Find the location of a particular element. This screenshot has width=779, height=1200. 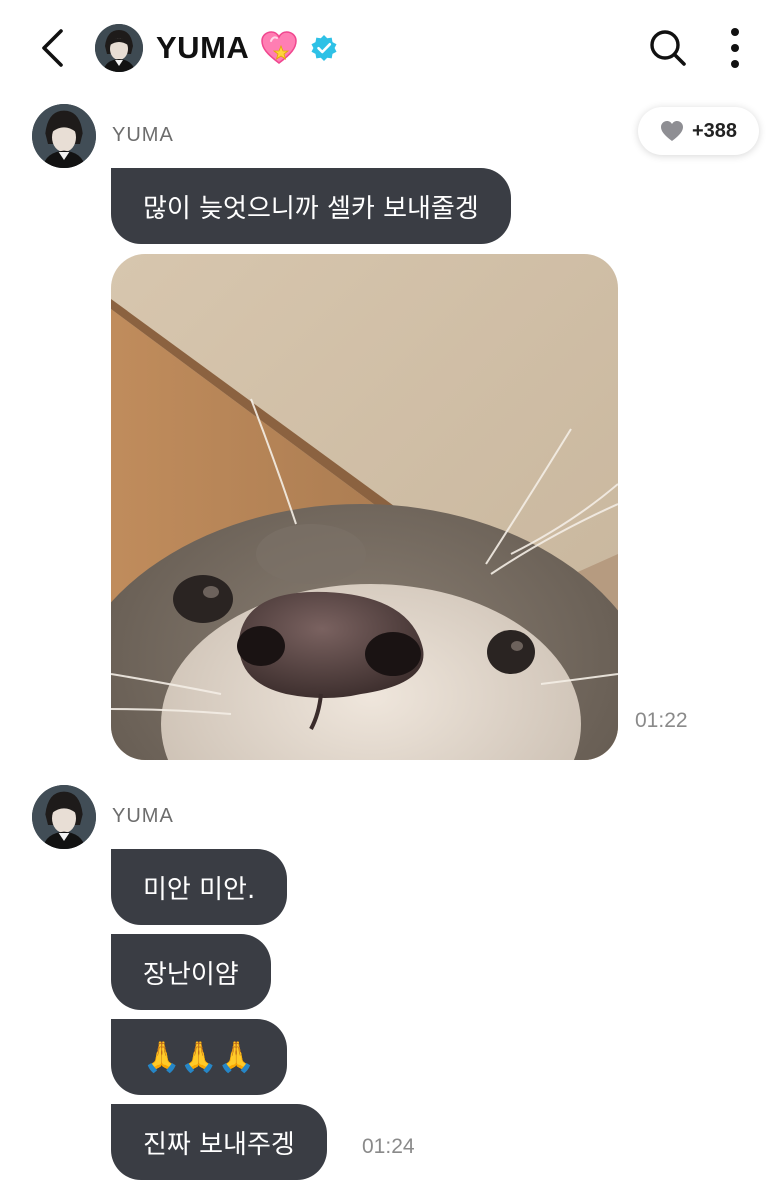

message-bubble: 많이 늦엇으니까 셀카 보내줄겡 is located at coordinates (311, 206).